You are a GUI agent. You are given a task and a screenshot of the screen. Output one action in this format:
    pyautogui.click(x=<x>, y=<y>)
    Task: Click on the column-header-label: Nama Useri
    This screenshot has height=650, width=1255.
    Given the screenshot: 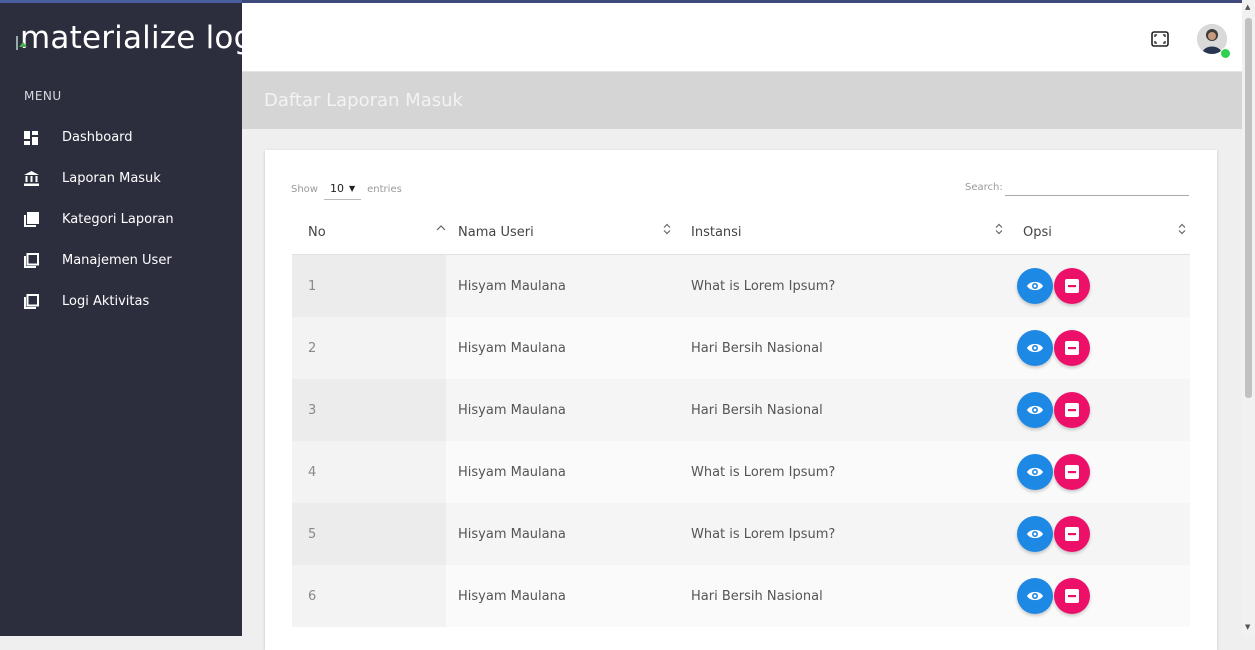 What is the action you would take?
    pyautogui.click(x=496, y=232)
    